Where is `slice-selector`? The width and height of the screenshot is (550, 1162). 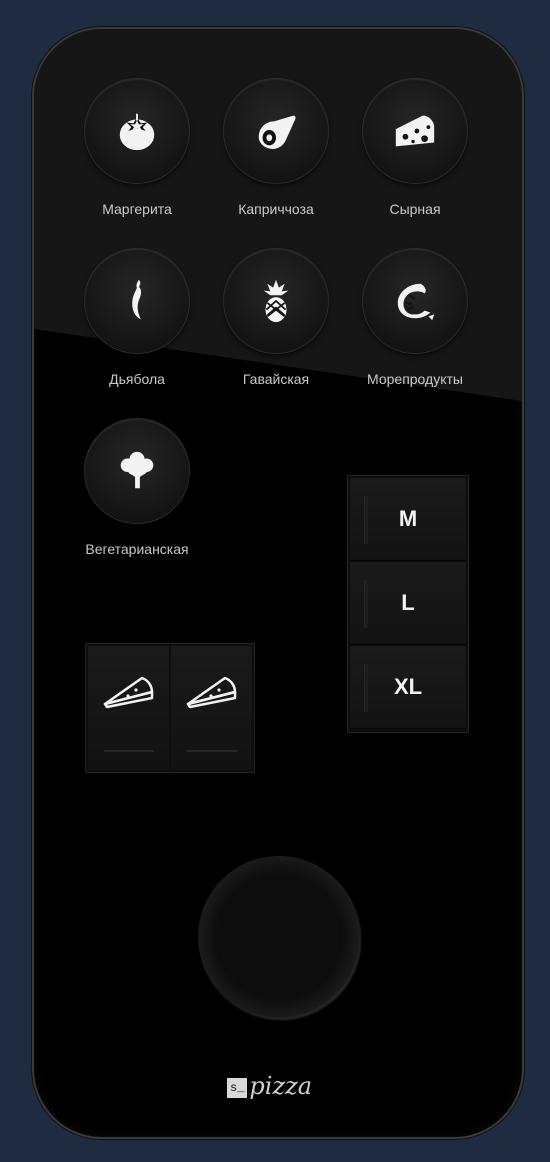
slice-selector is located at coordinates (170, 708).